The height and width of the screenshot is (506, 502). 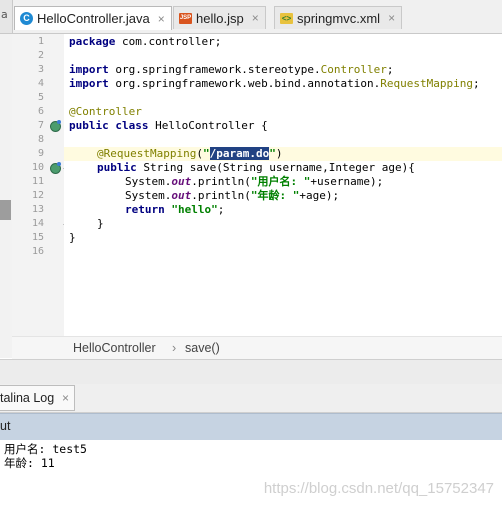 What do you see at coordinates (29, 463) in the screenshot?
I see `console-line: 年龄: 11` at bounding box center [29, 463].